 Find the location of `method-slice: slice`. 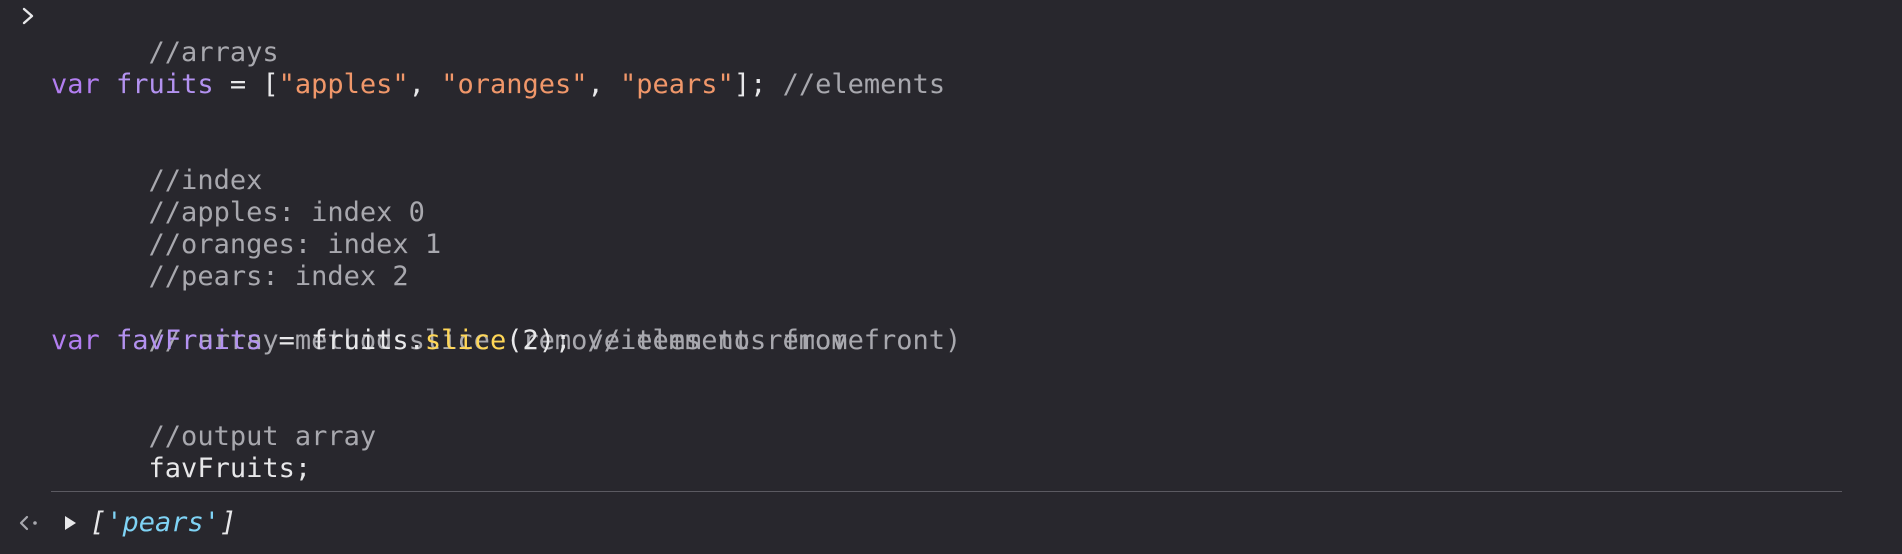

method-slice: slice is located at coordinates (465, 340).